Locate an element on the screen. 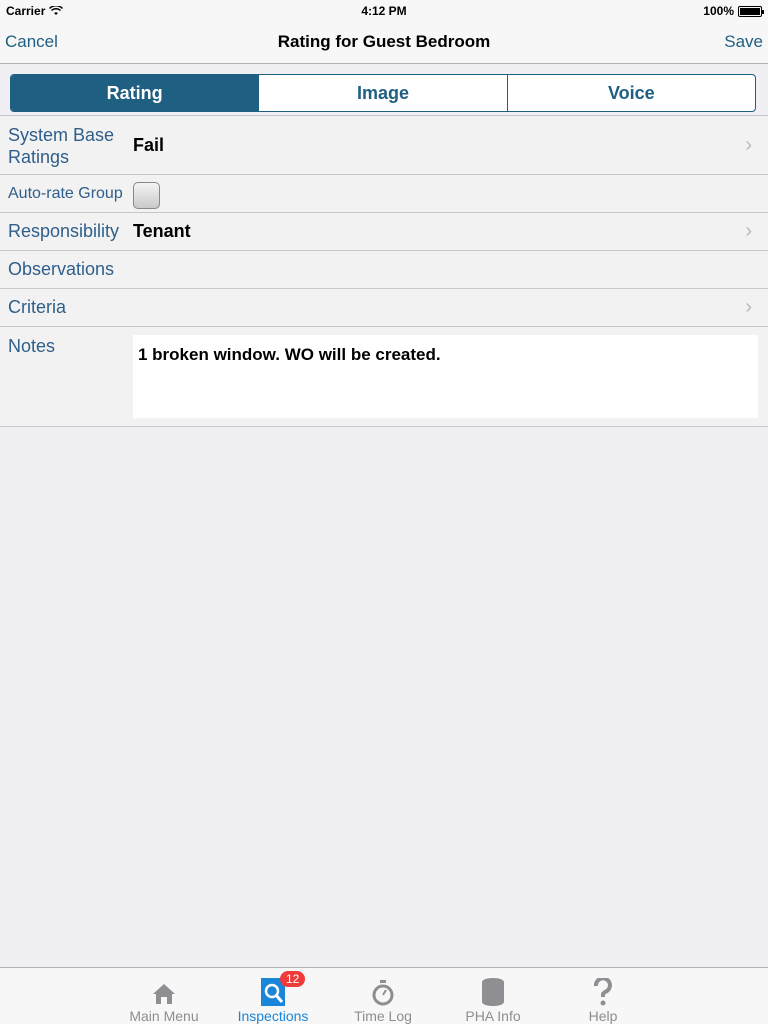 This screenshot has width=768, height=1024. stopwatch-icon is located at coordinates (383, 993).